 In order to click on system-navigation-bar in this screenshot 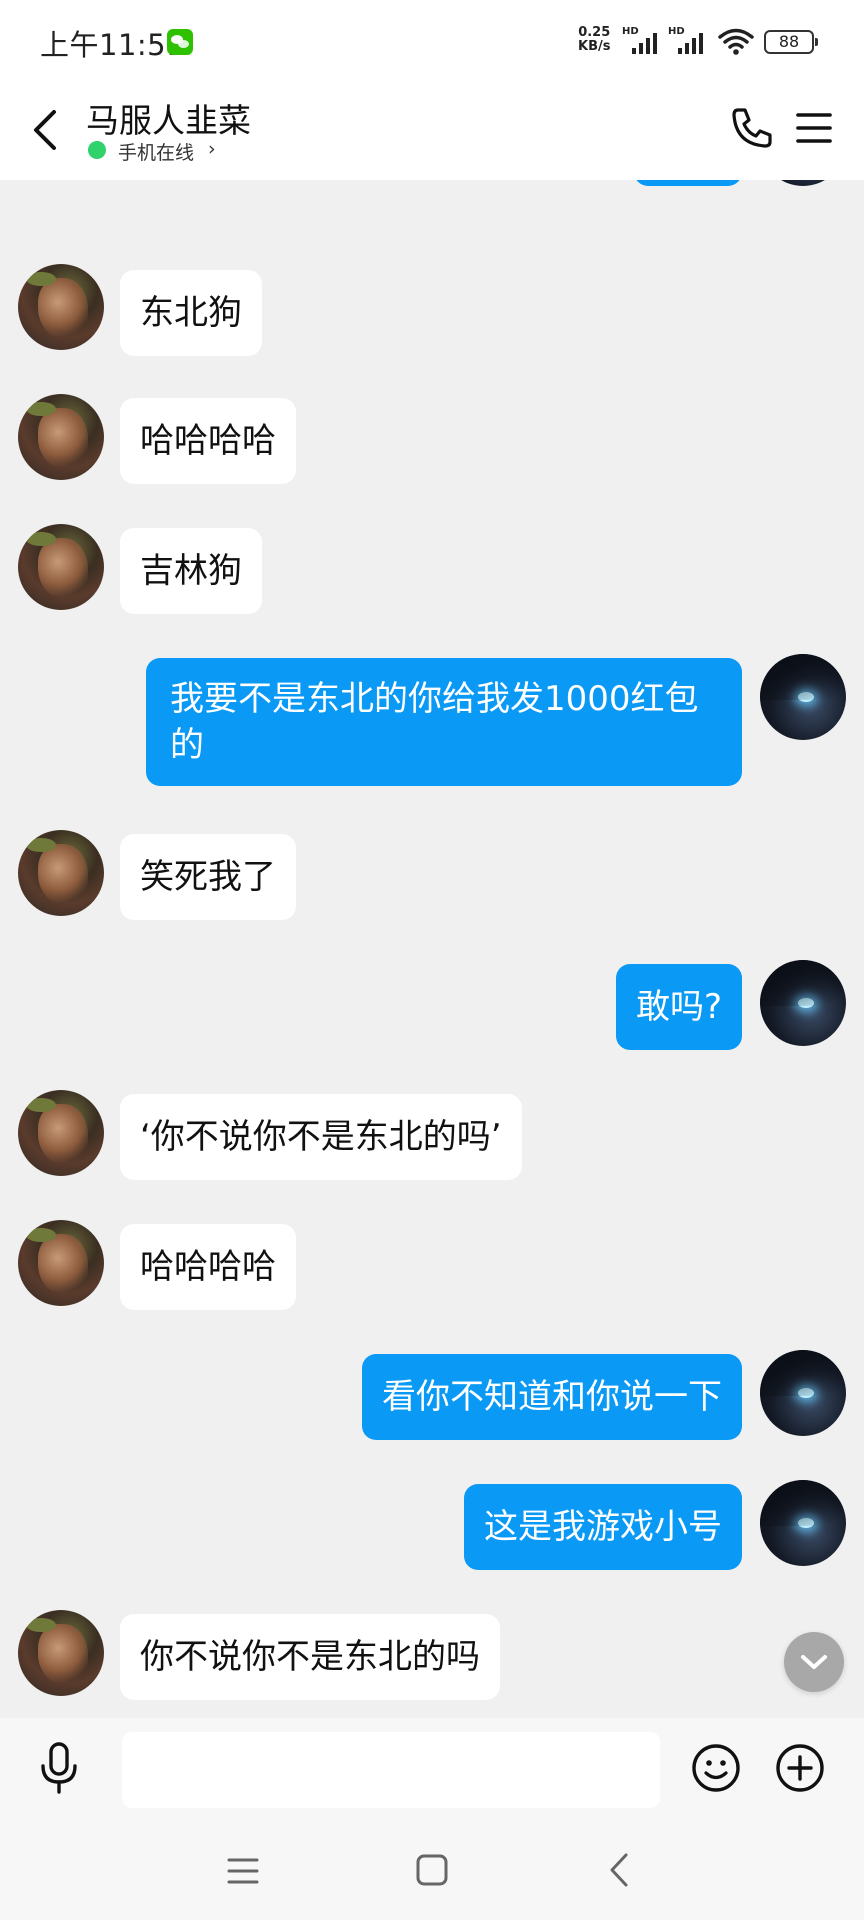, I will do `click(432, 1870)`.